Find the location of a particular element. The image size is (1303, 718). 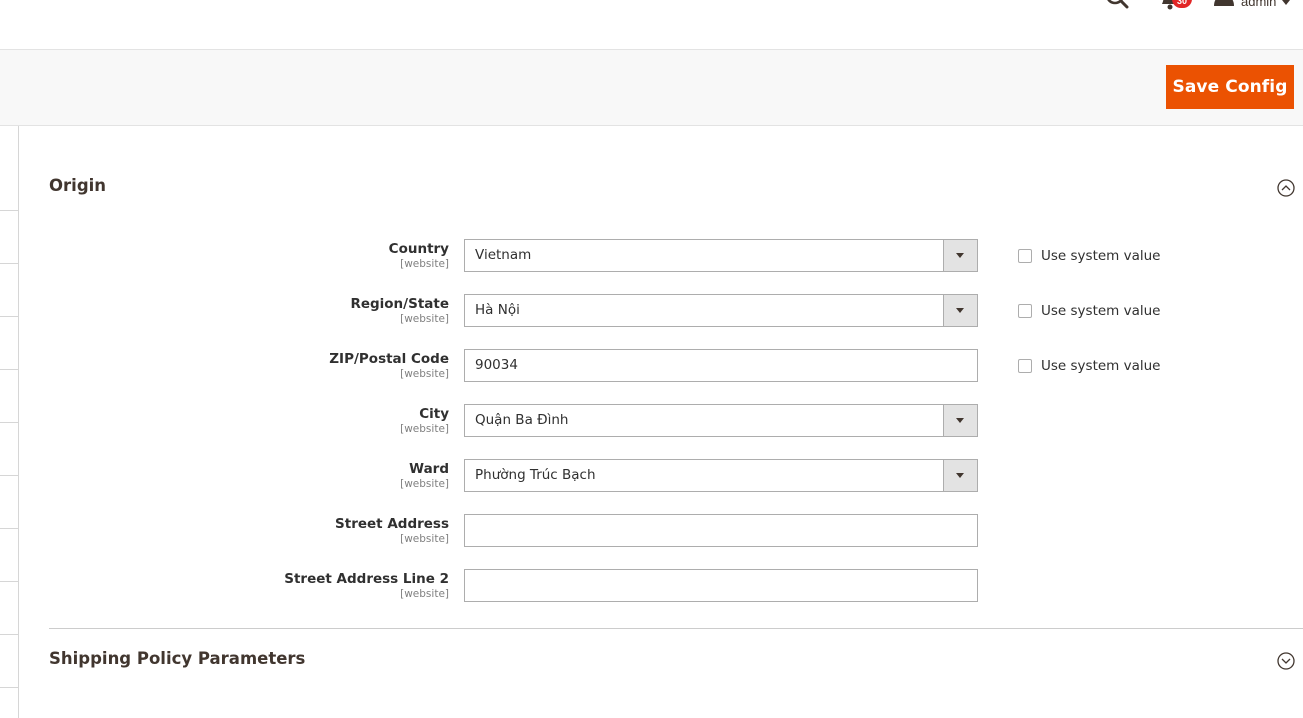

field-label-ward: Ward [website] is located at coordinates (424, 476).